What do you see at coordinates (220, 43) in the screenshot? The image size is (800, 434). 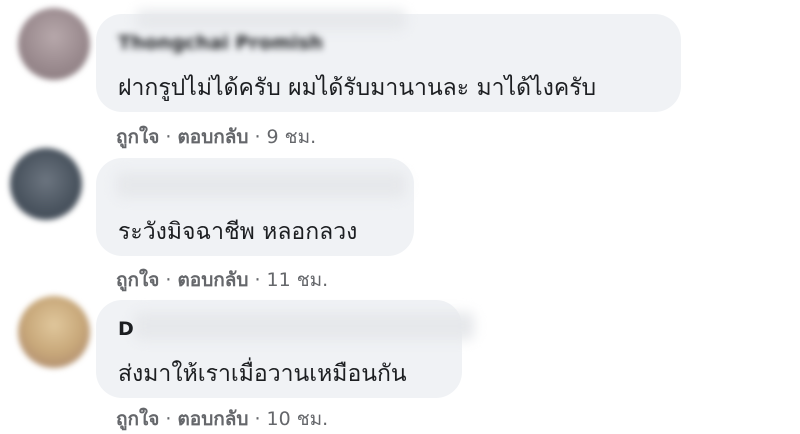 I see `commenter-name: Thongchai Promish` at bounding box center [220, 43].